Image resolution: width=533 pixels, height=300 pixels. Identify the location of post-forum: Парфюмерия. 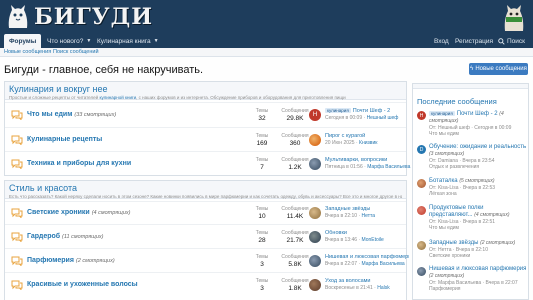
(478, 289).